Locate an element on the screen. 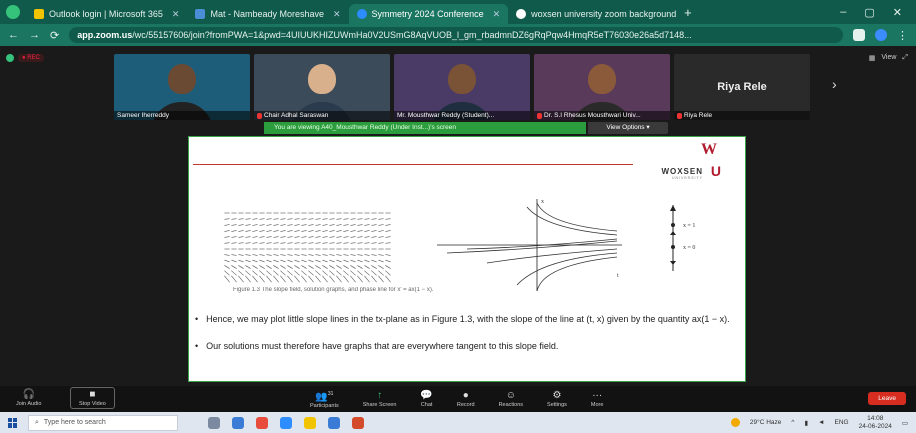  tab-mat: Mat - Nambeady Moreshave ✕ is located at coordinates (267, 14).